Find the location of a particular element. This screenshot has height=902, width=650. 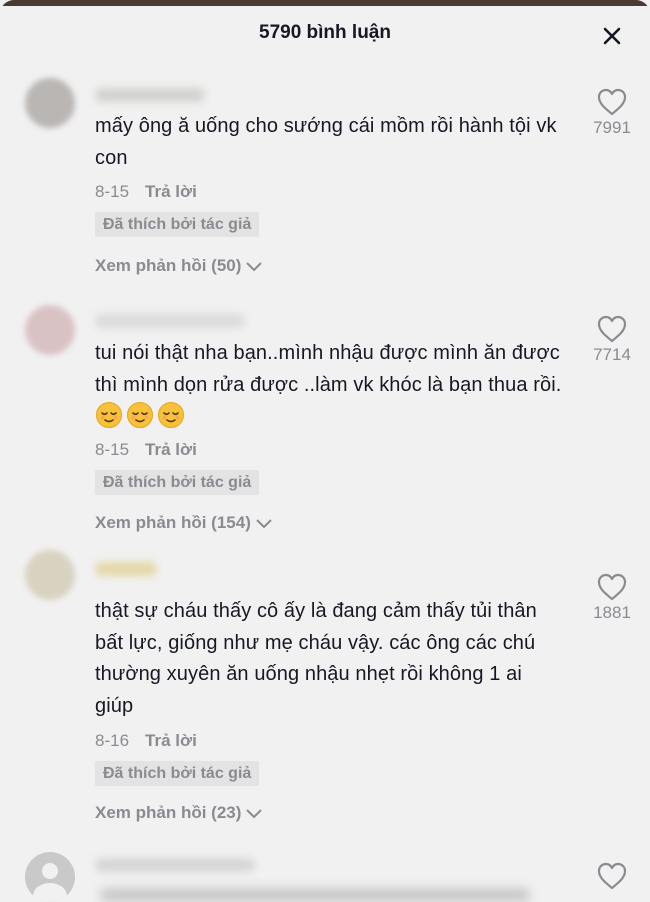

view-replies-button: Xem phản hồi (50) is located at coordinates (179, 266).